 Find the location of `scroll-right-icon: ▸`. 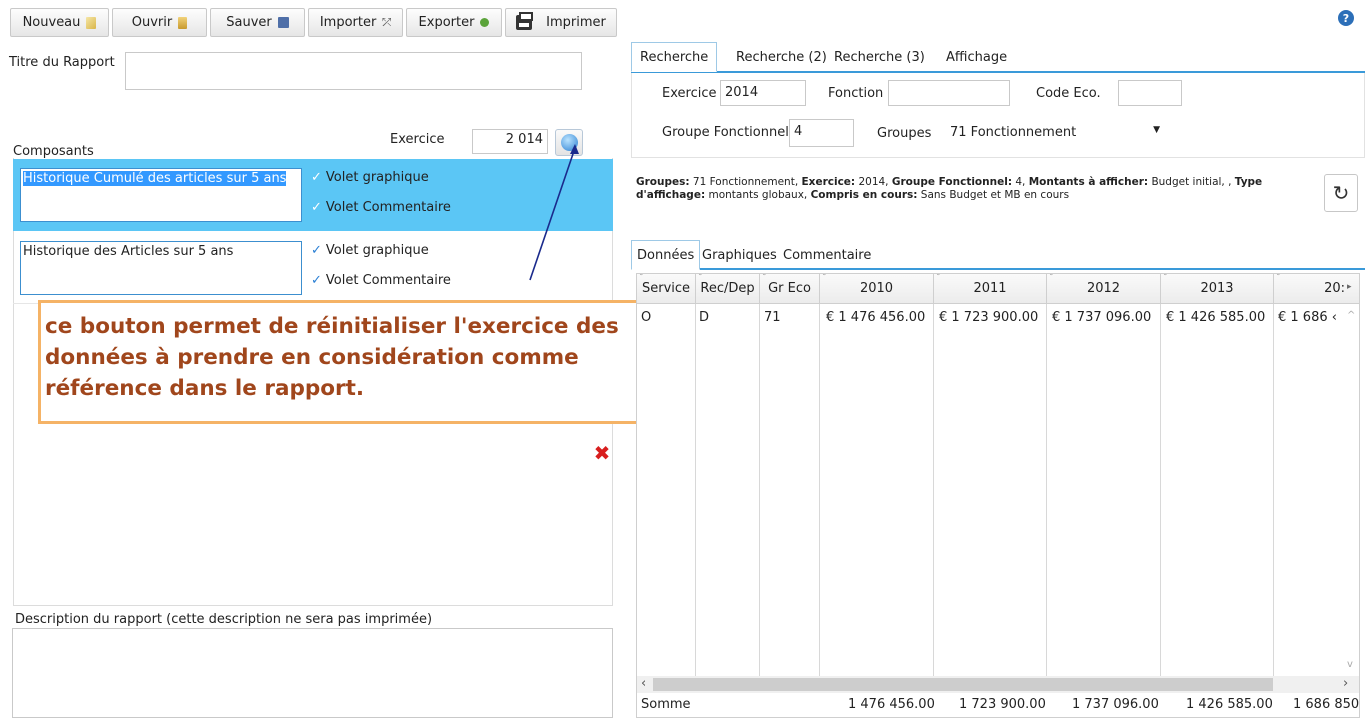

scroll-right-icon: ▸ is located at coordinates (1349, 287).